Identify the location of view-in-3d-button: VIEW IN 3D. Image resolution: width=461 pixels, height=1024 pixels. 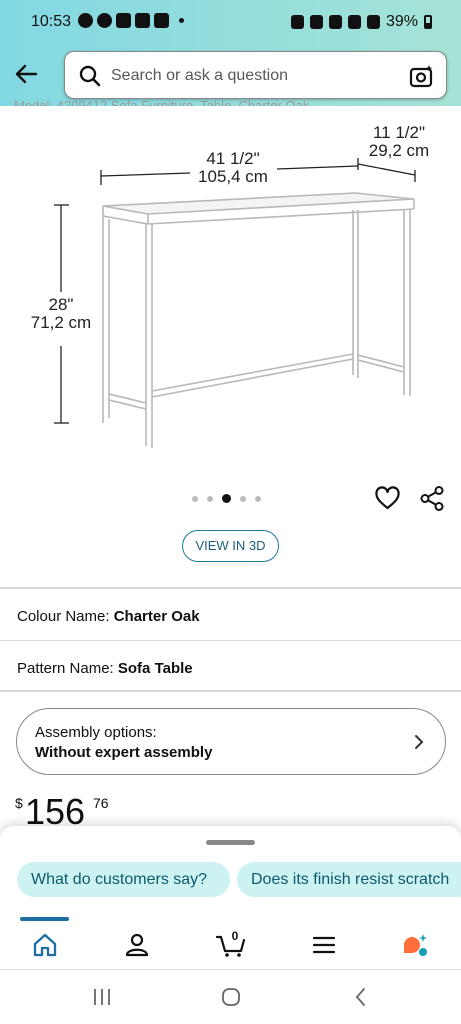
(230, 546).